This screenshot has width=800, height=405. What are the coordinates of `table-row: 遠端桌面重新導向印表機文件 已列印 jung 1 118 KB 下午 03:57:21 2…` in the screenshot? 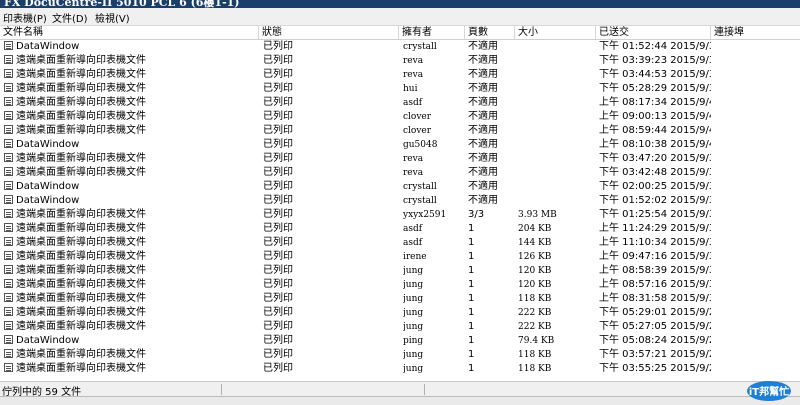 It's located at (400, 355).